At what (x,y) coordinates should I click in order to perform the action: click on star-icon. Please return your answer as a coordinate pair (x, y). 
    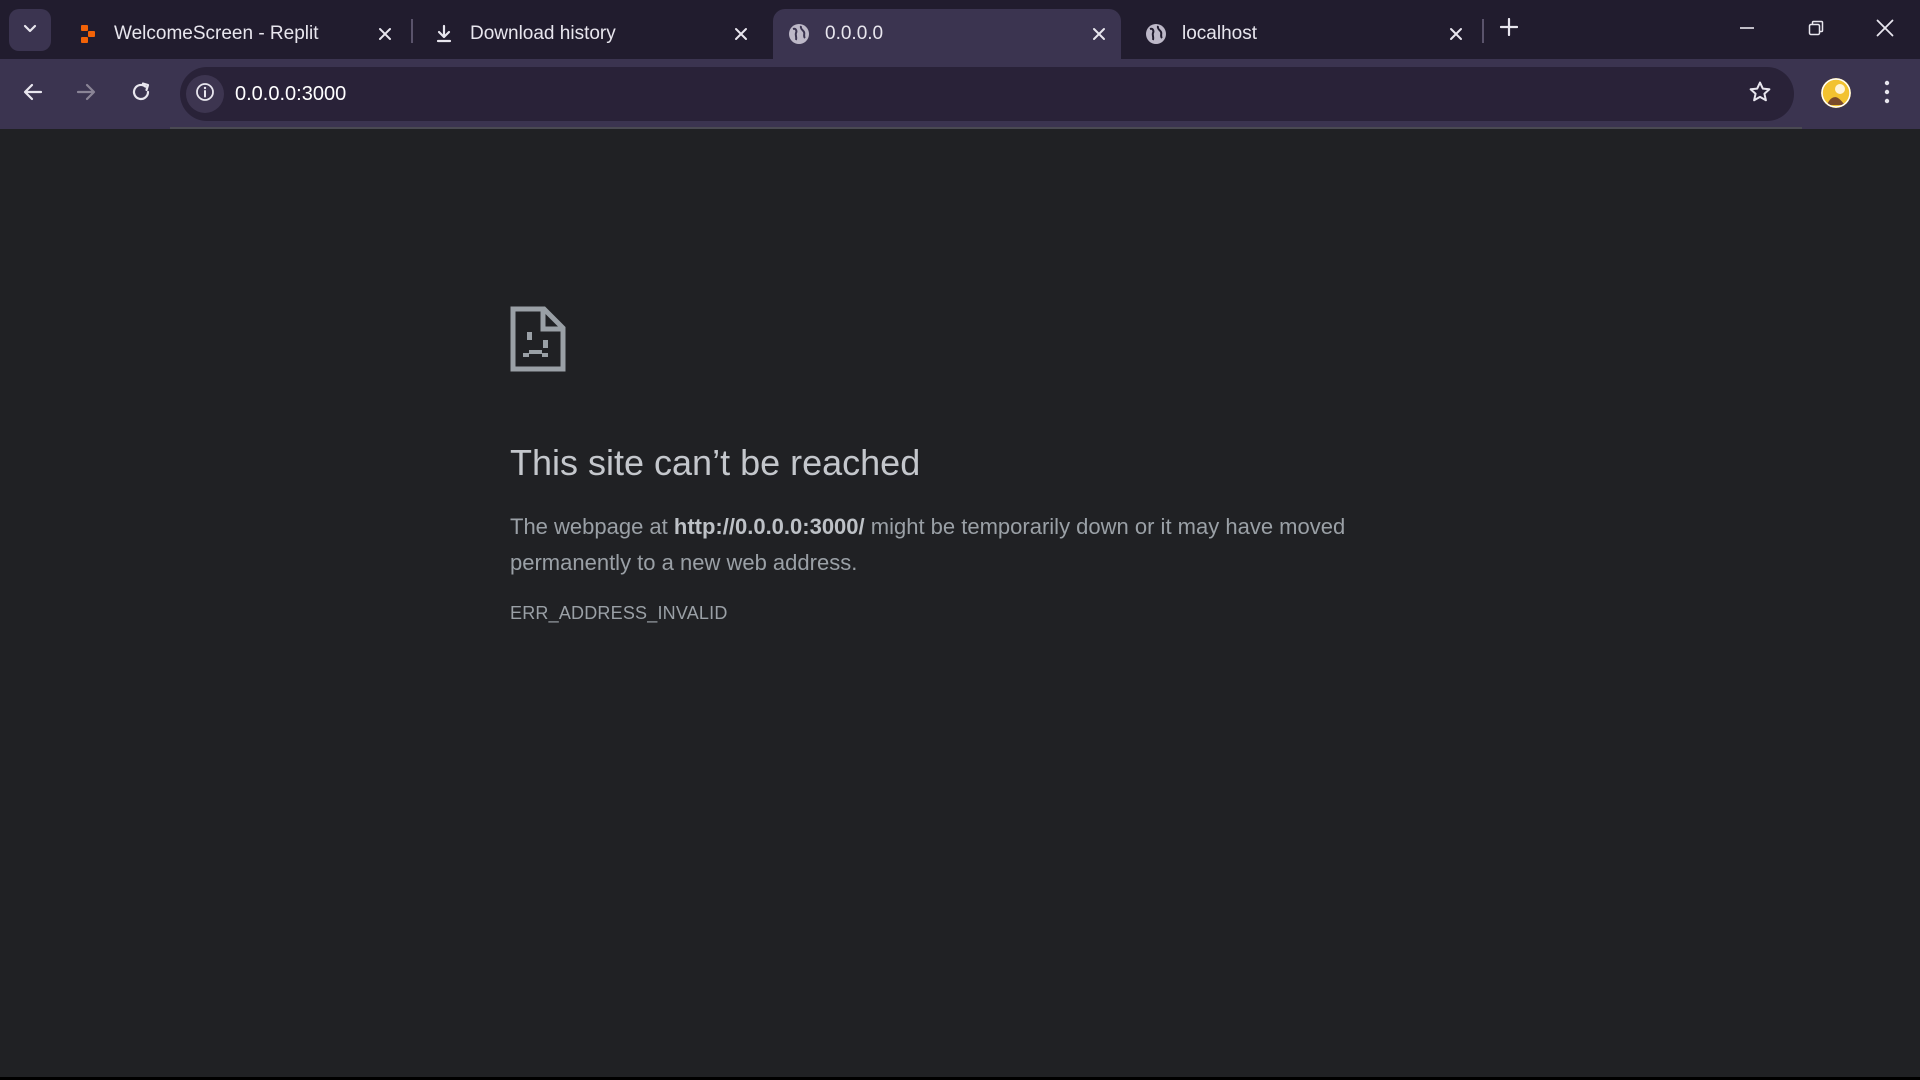
    Looking at the image, I should click on (1760, 94).